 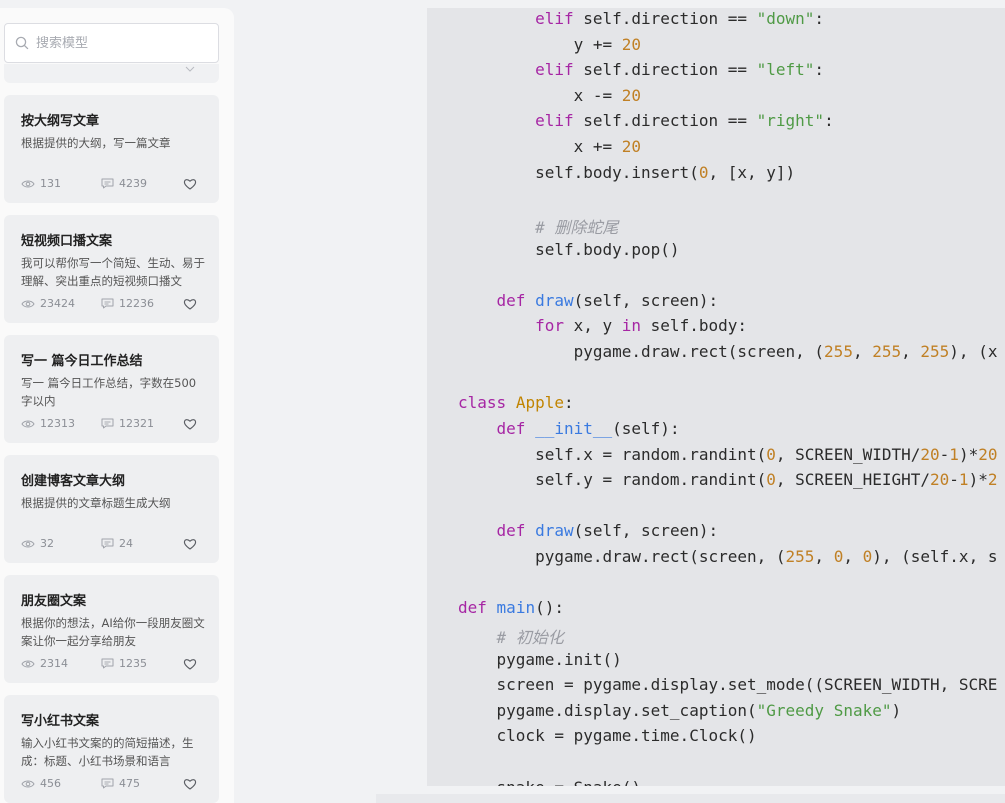 I want to click on comments-stat: 4239, so click(x=124, y=183).